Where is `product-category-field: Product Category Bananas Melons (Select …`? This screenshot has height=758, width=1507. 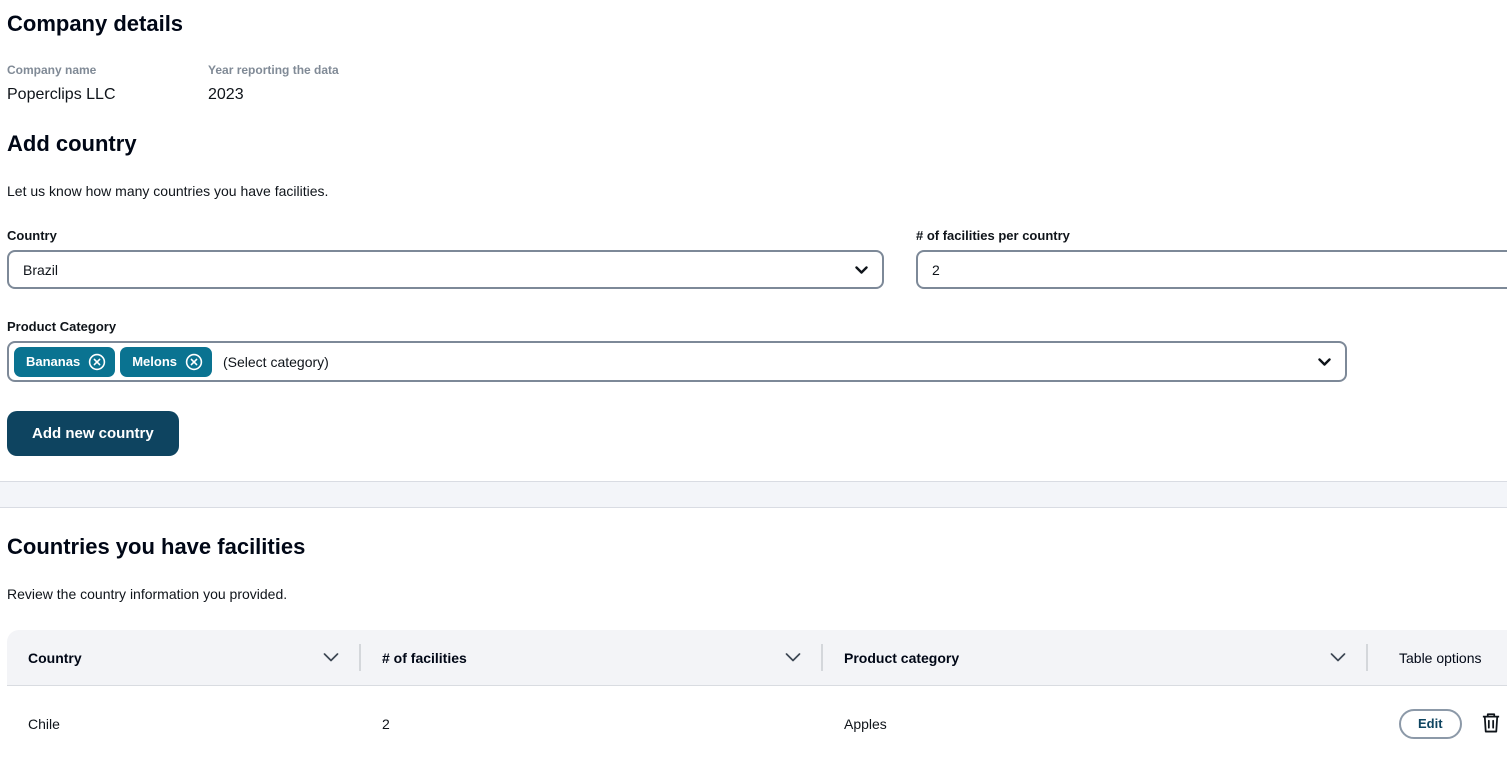 product-category-field: Product Category Bananas Melons (Select … is located at coordinates (757, 350).